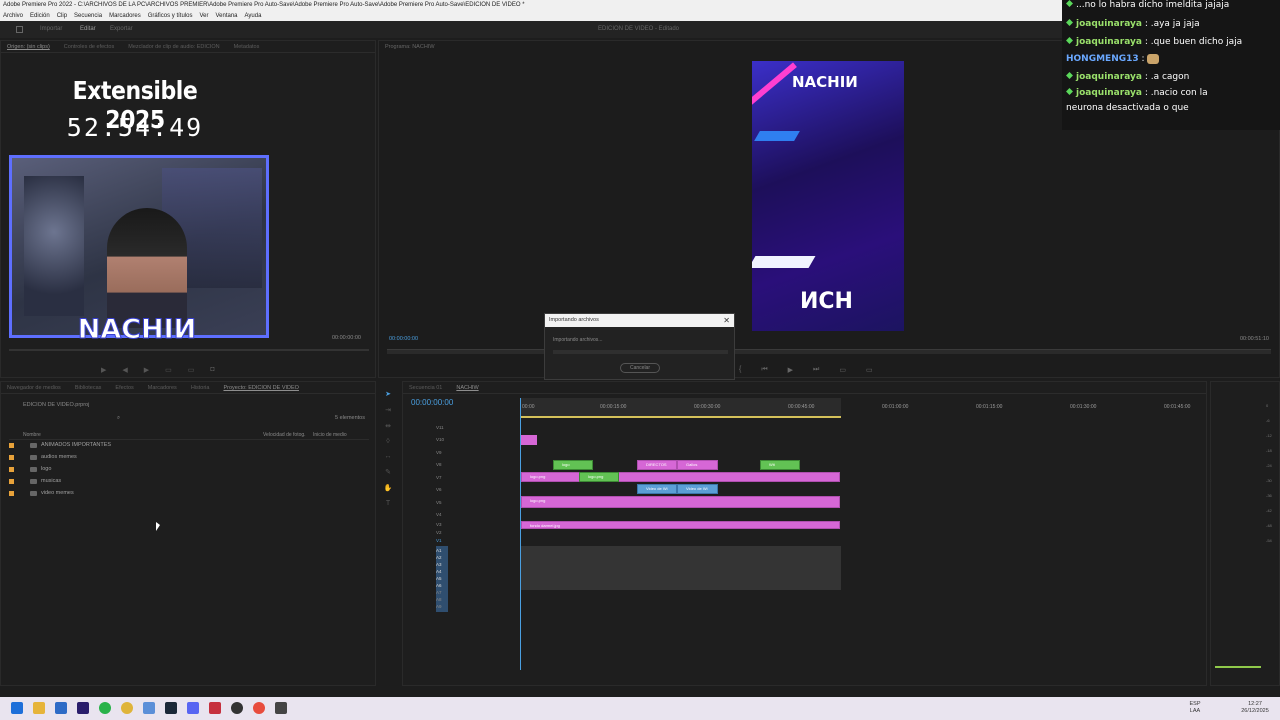  I want to click on store-icon, so click(61, 708).